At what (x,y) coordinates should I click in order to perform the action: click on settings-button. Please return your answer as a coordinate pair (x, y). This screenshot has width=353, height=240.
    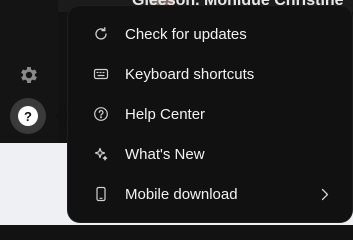
    Looking at the image, I should click on (29, 75).